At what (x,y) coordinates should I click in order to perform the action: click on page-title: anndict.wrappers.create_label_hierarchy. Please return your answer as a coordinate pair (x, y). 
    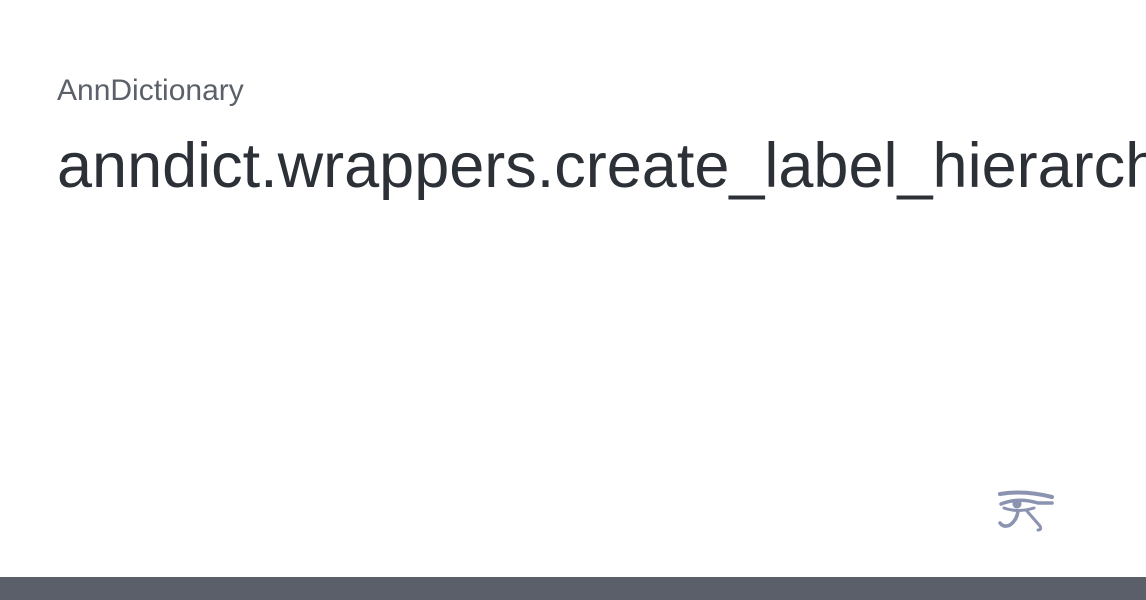
    Looking at the image, I should click on (601, 166).